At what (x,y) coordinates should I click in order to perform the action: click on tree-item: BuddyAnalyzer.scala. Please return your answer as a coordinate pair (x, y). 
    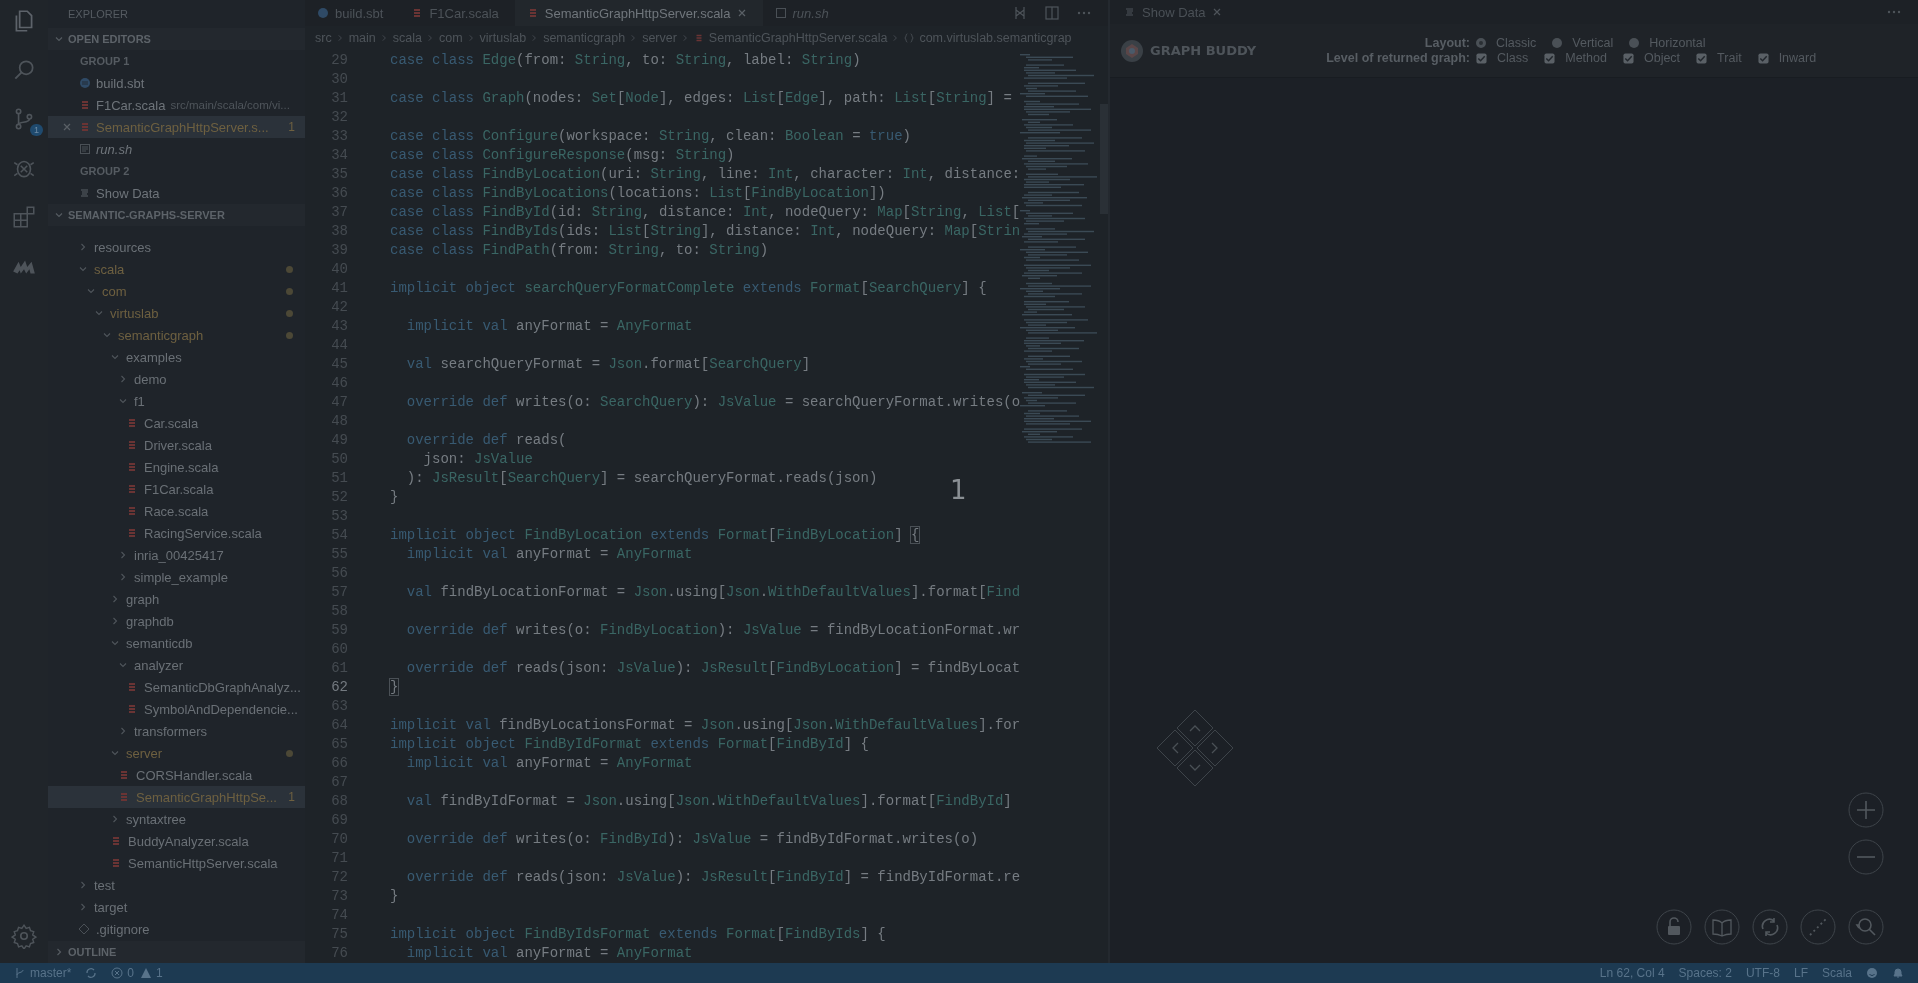
    Looking at the image, I should click on (176, 841).